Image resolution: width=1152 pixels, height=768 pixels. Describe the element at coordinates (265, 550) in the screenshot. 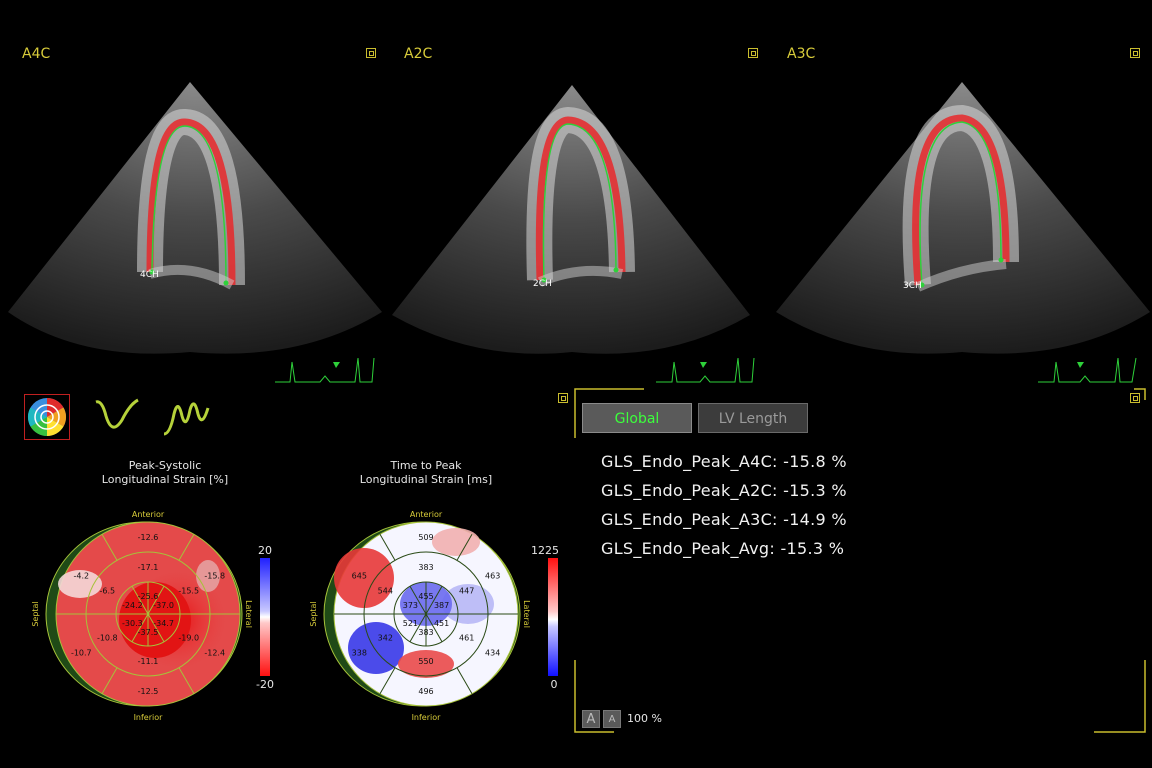

I see `strain-scale-max: 20` at that location.